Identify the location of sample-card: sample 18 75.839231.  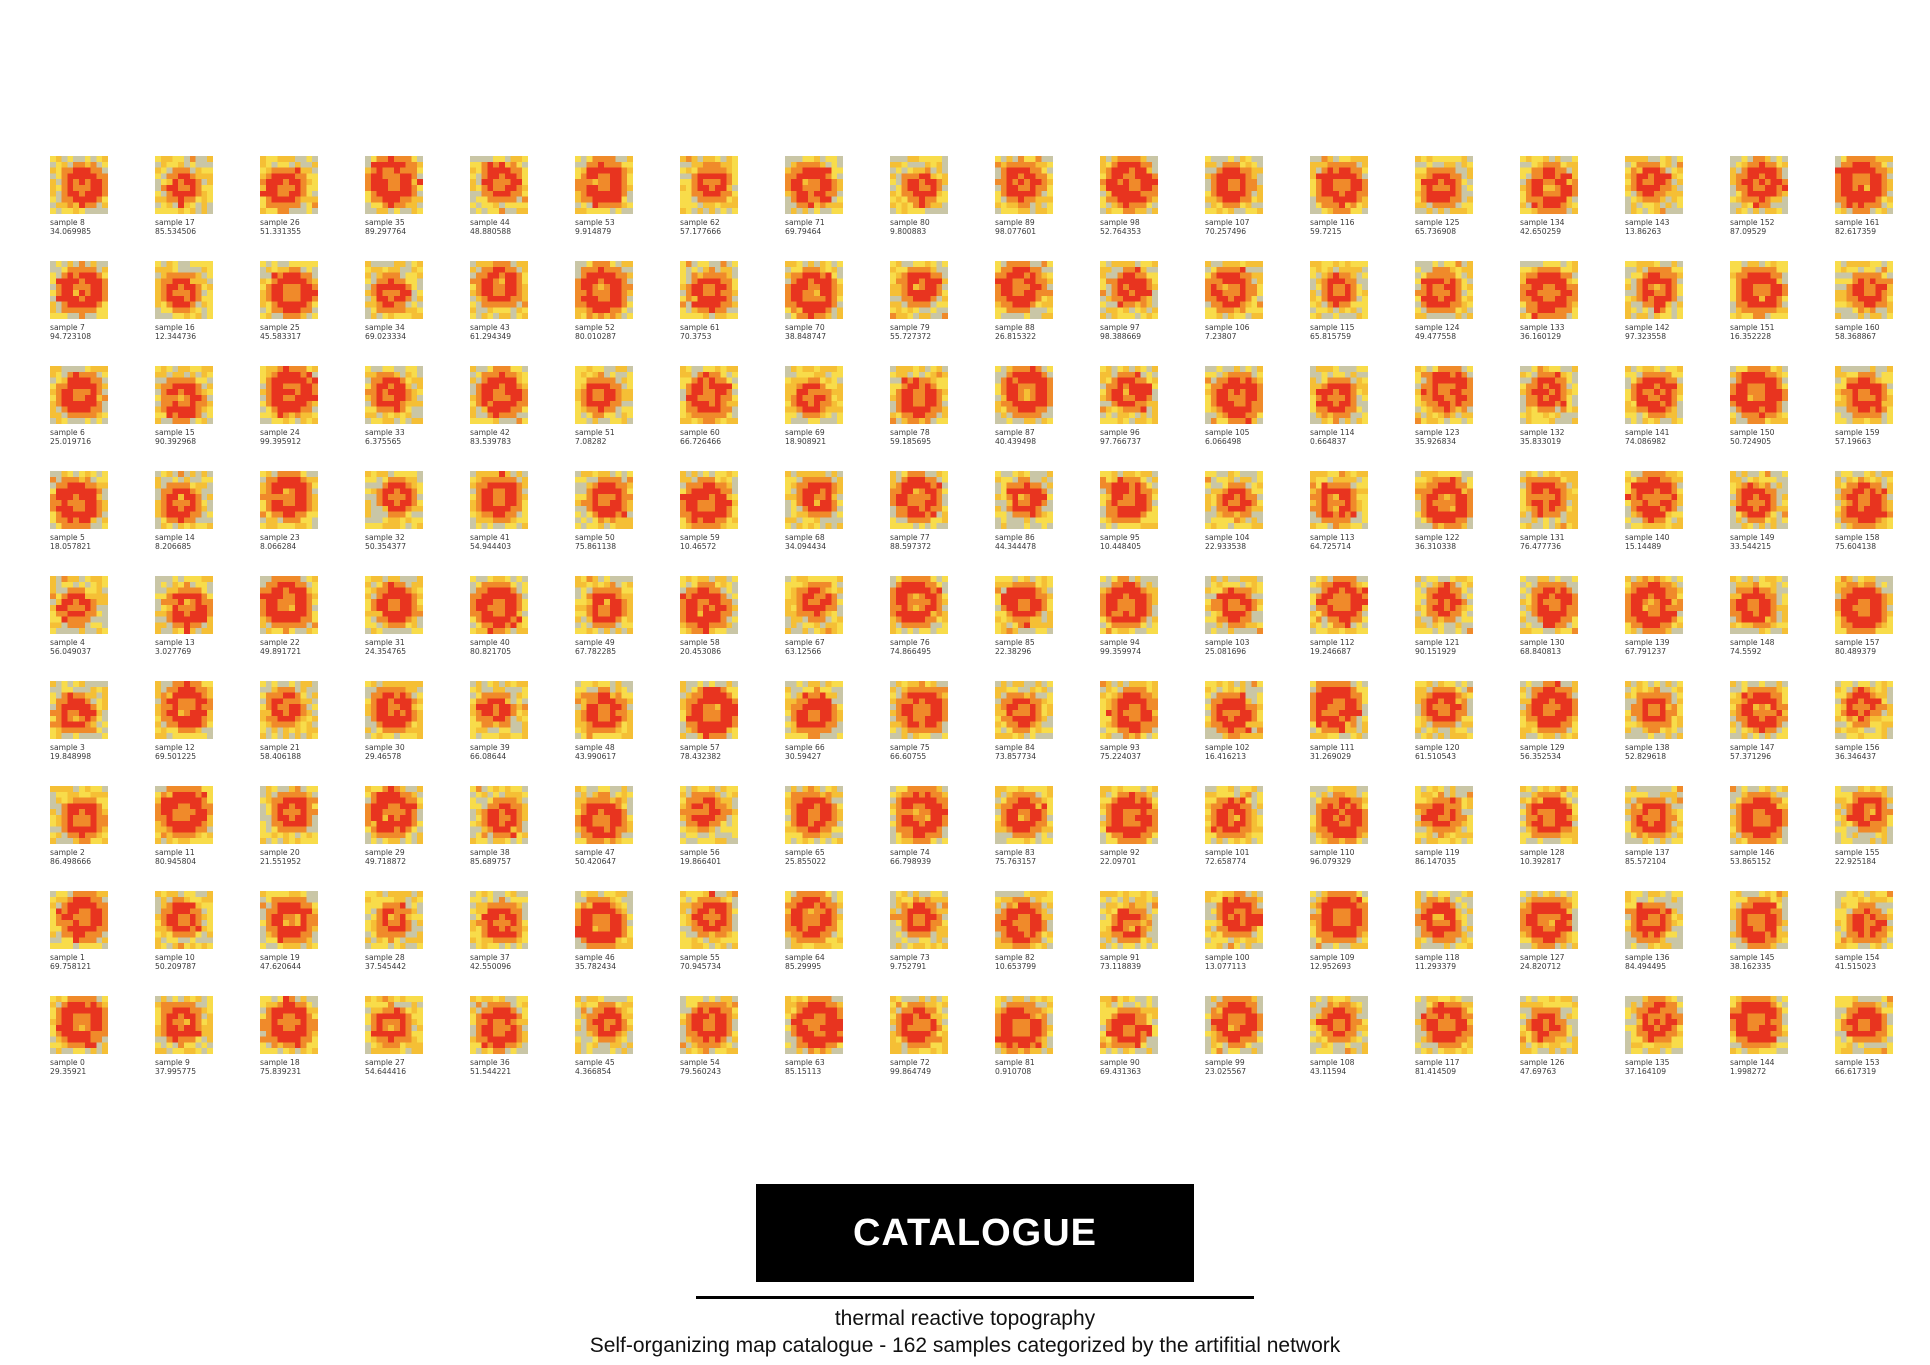
(300, 1041).